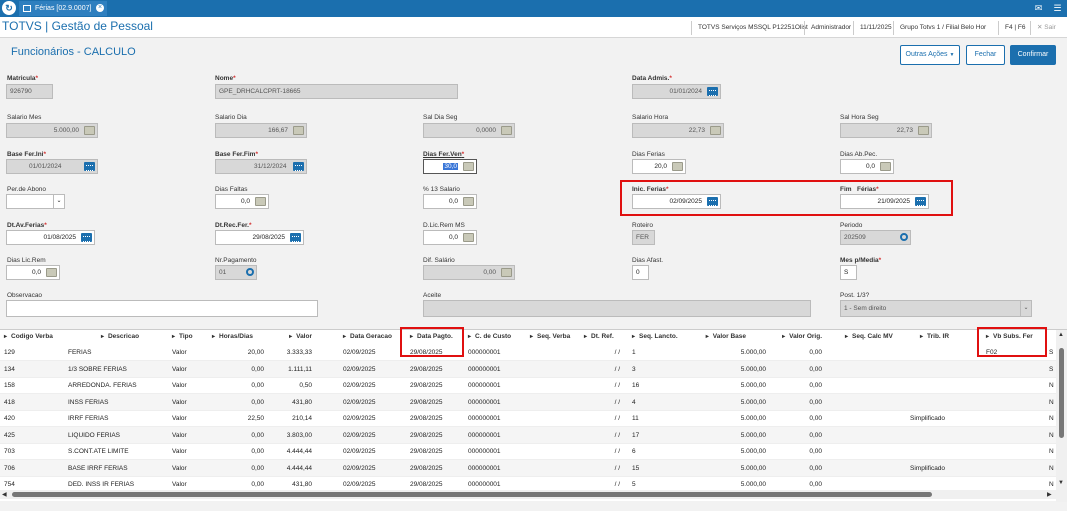  Describe the element at coordinates (52, 166) in the screenshot. I see `base-fer-ini-field: 01/01/2024` at that location.